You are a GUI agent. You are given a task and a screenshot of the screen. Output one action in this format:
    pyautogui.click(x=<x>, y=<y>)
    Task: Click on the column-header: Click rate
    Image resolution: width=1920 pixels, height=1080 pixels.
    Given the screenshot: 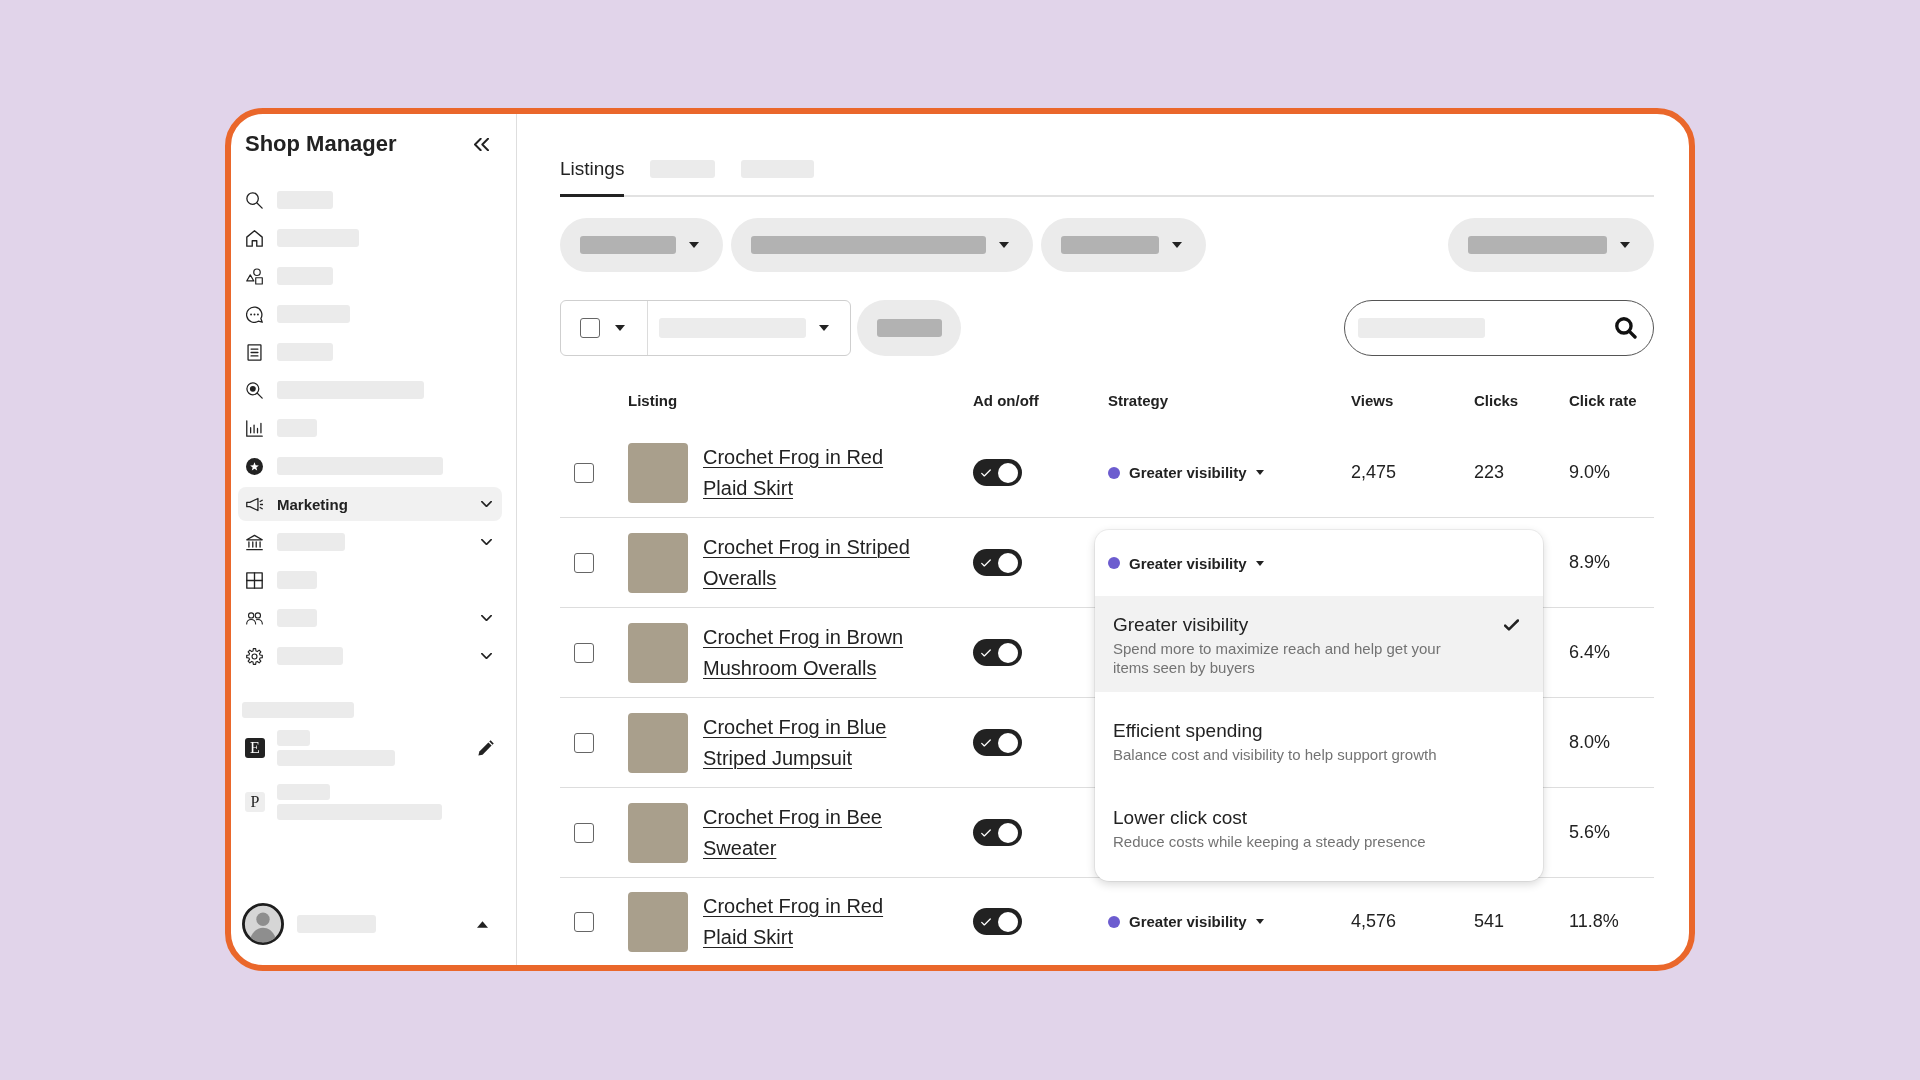 What is the action you would take?
    pyautogui.click(x=1603, y=400)
    